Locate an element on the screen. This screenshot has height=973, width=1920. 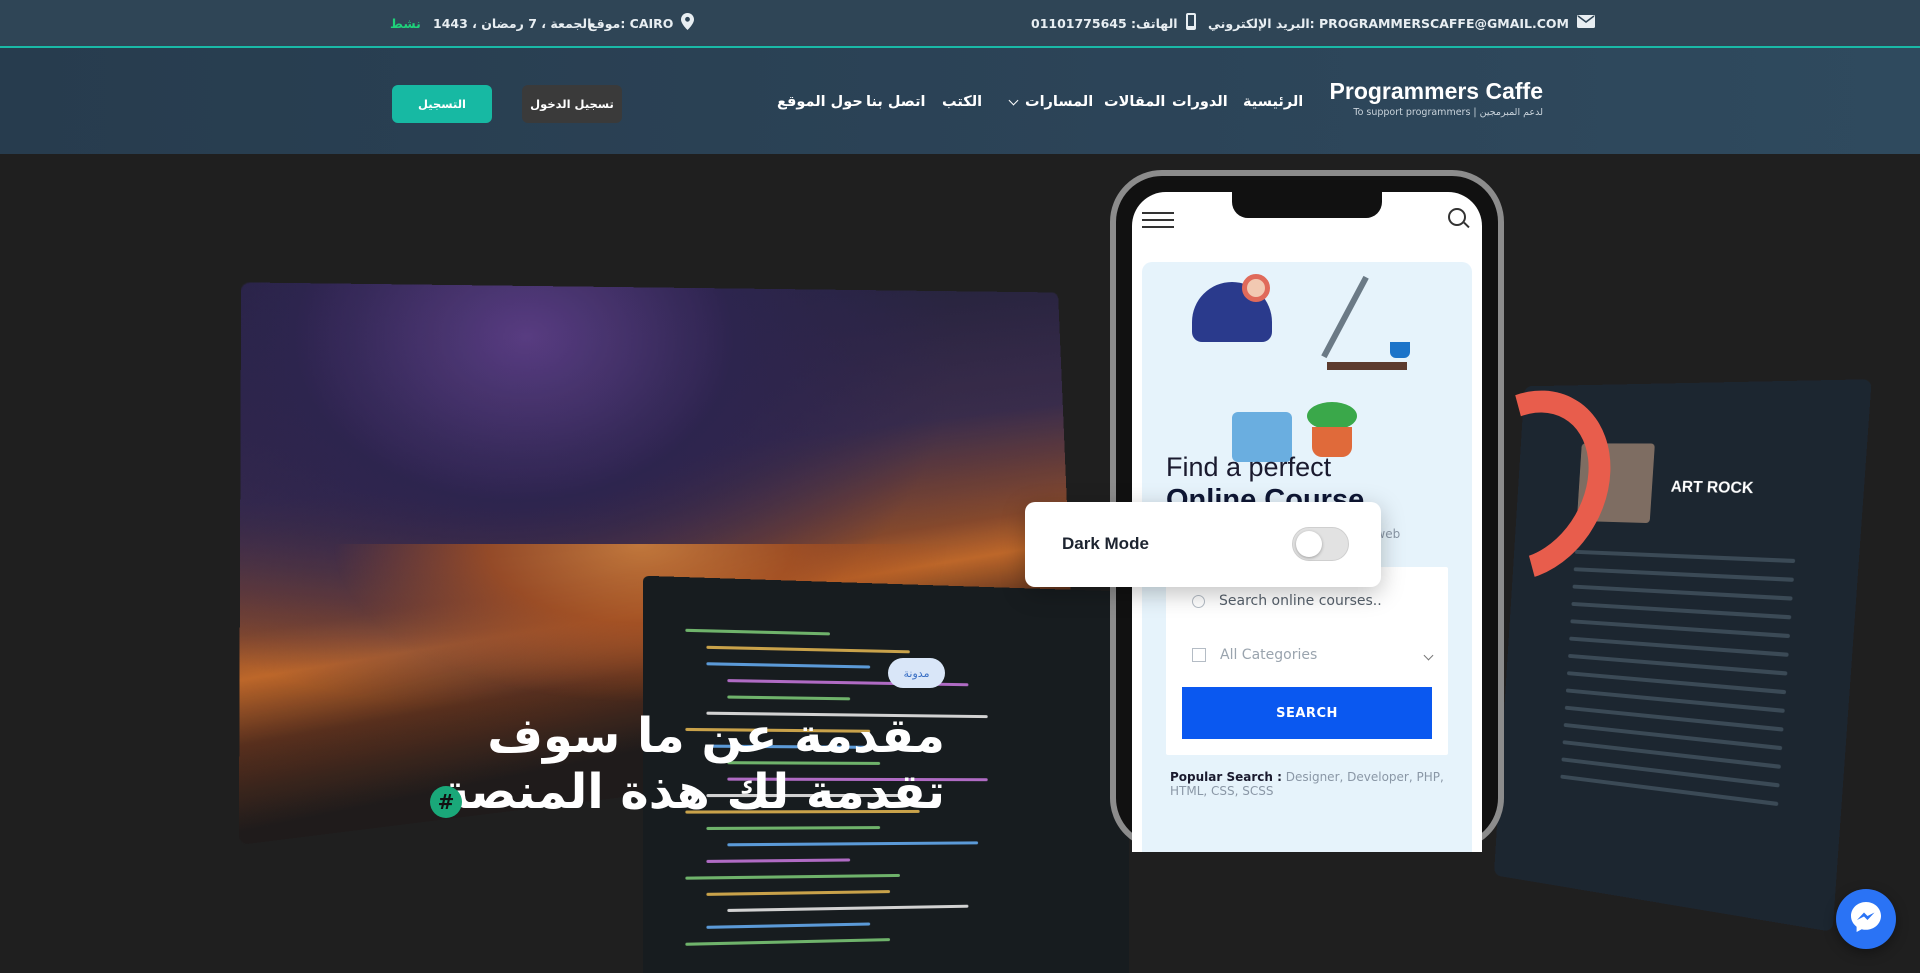
nav-tracks: المسارات is located at coordinates (1051, 102).